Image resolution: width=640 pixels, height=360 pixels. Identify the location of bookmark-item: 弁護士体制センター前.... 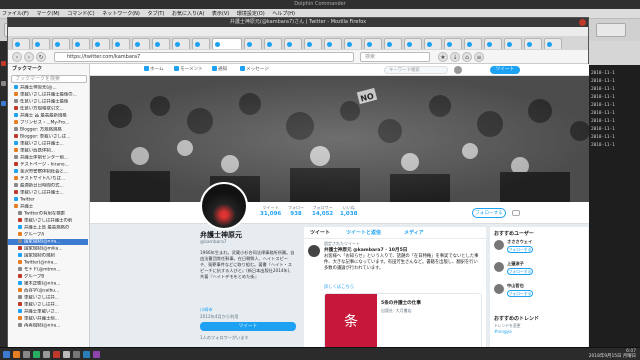
(48, 158).